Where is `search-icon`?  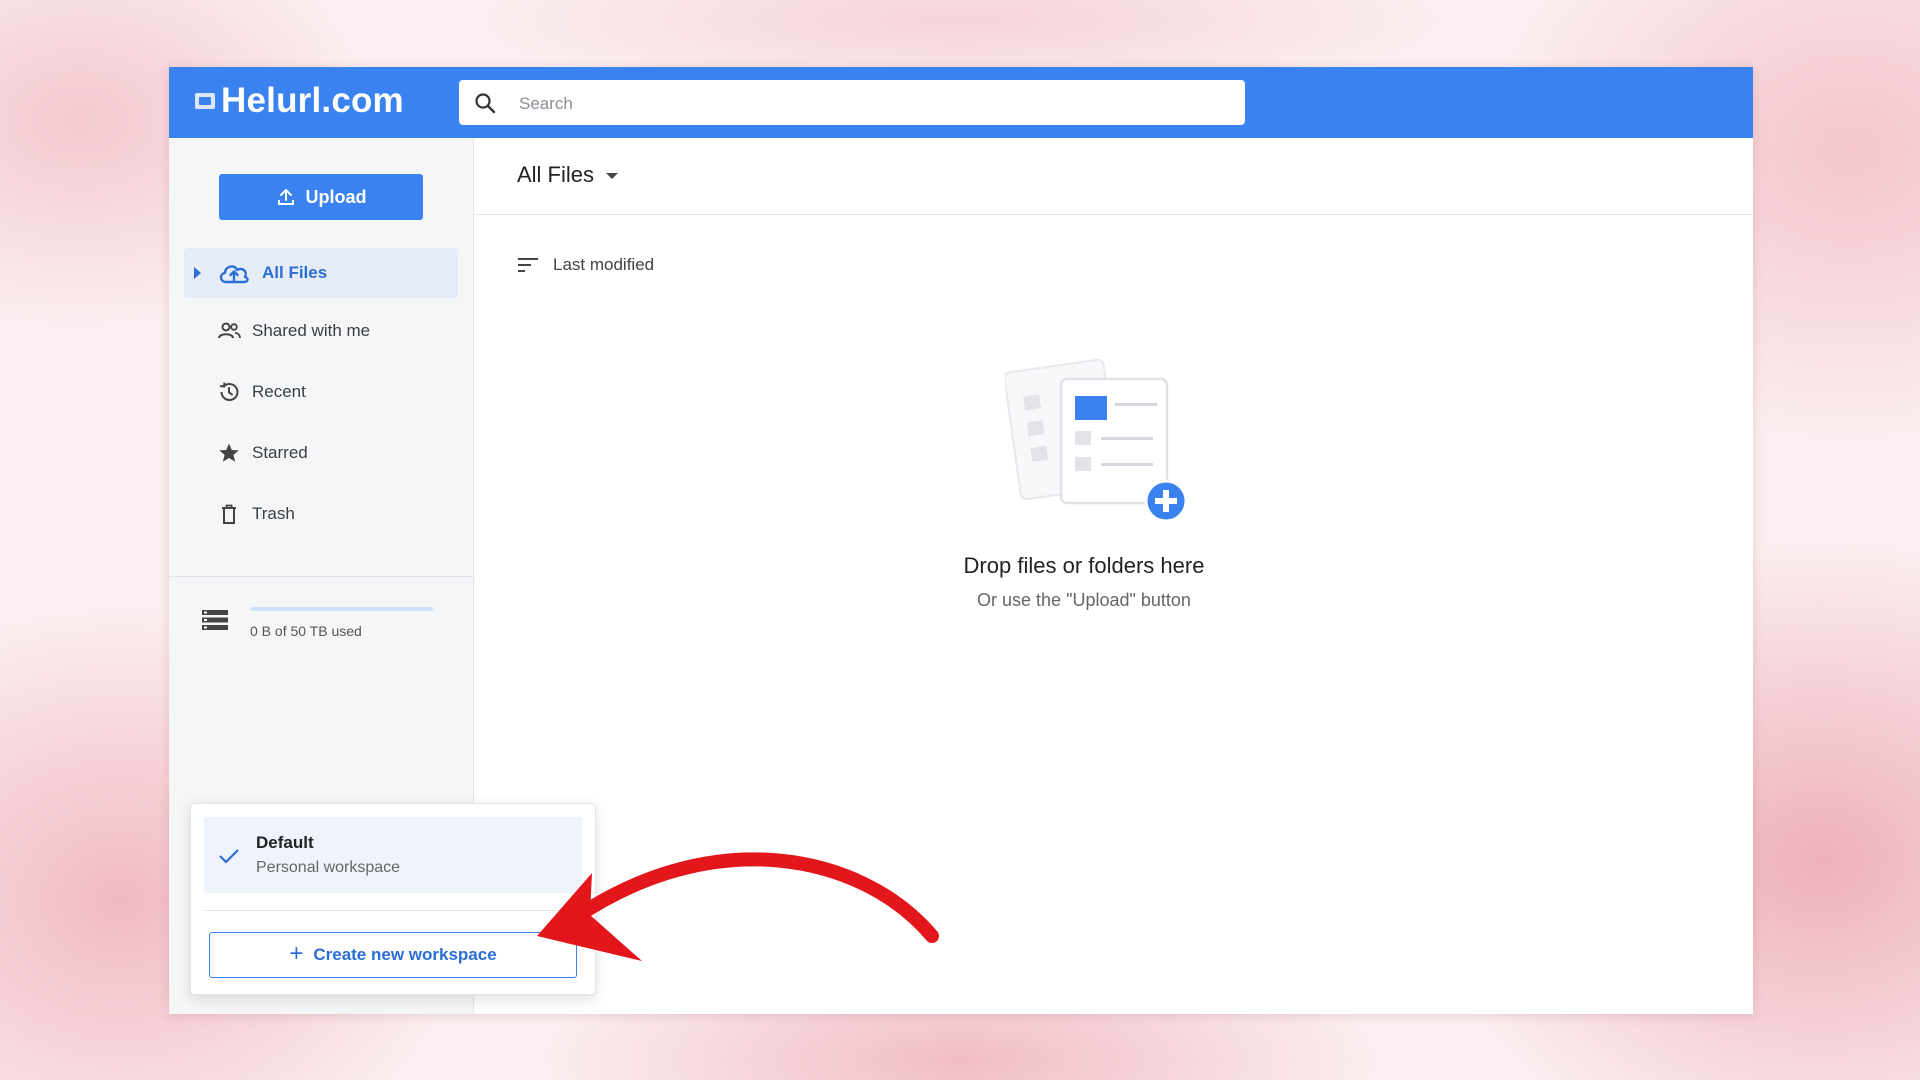
search-icon is located at coordinates (485, 103).